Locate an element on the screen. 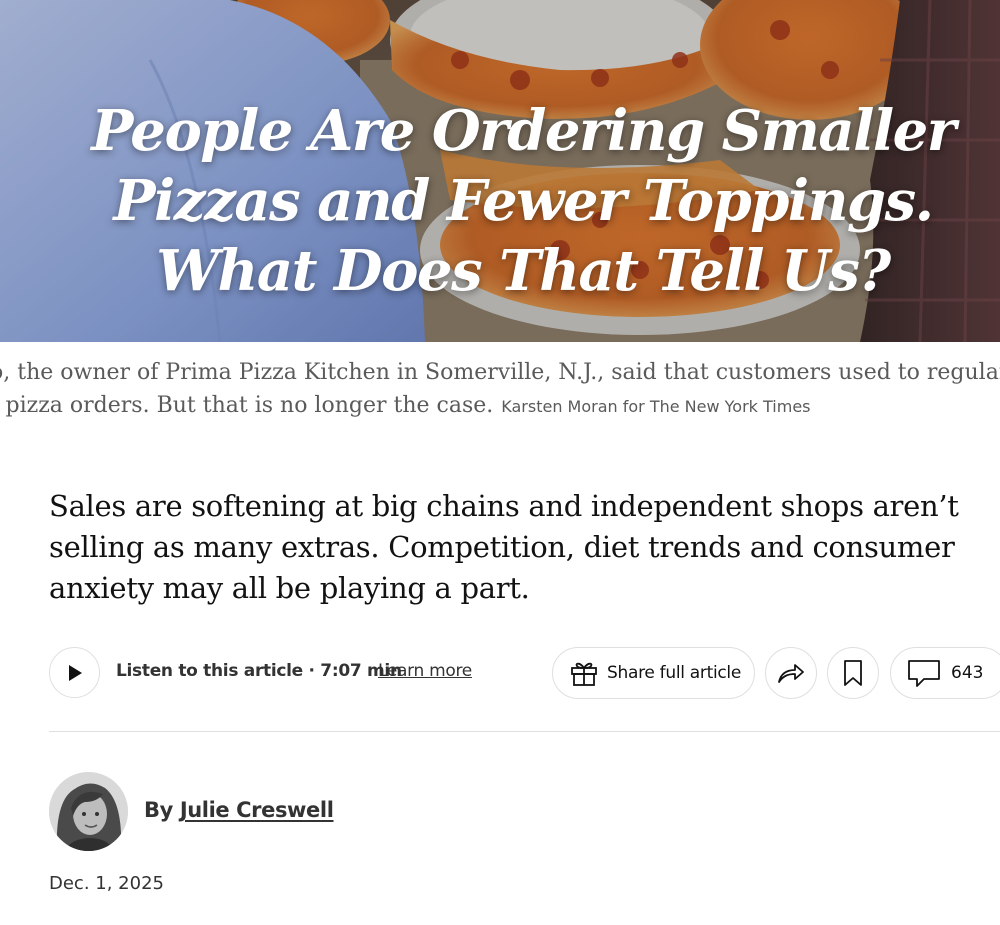  author-avatar is located at coordinates (88, 811).